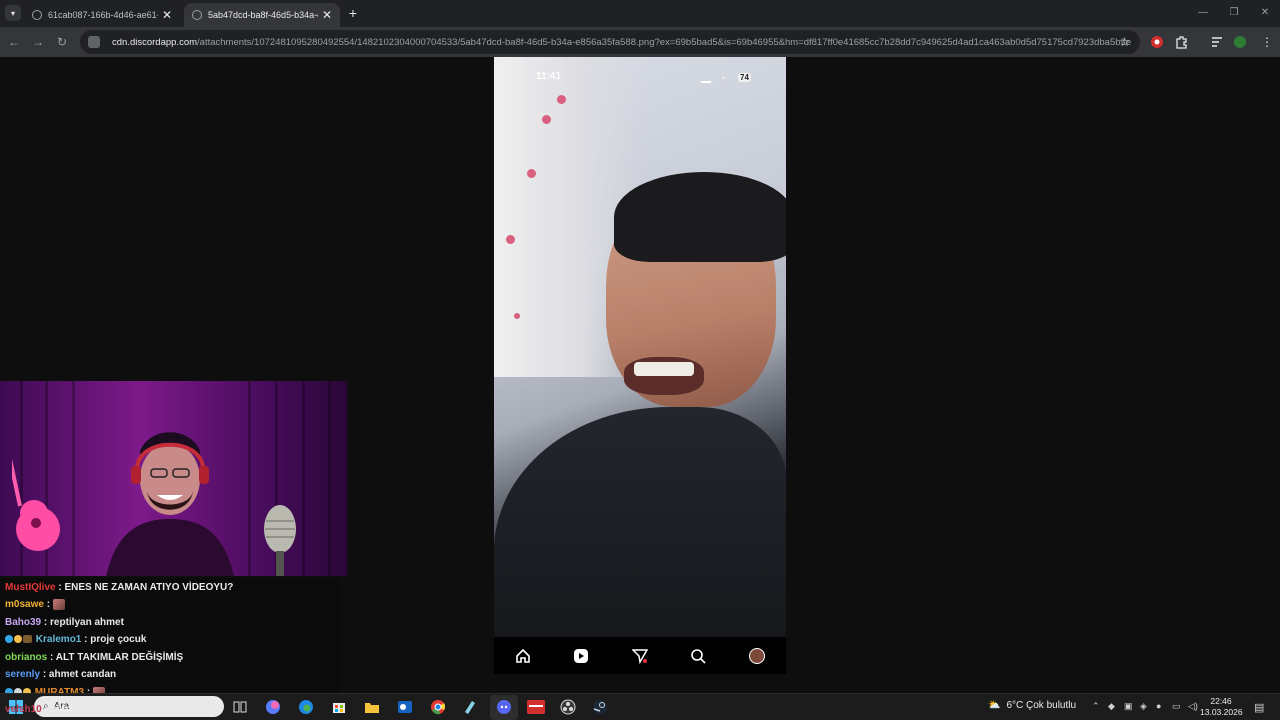  Describe the element at coordinates (78, 709) in the screenshot. I see `chat-text: : kömür çocuk` at that location.